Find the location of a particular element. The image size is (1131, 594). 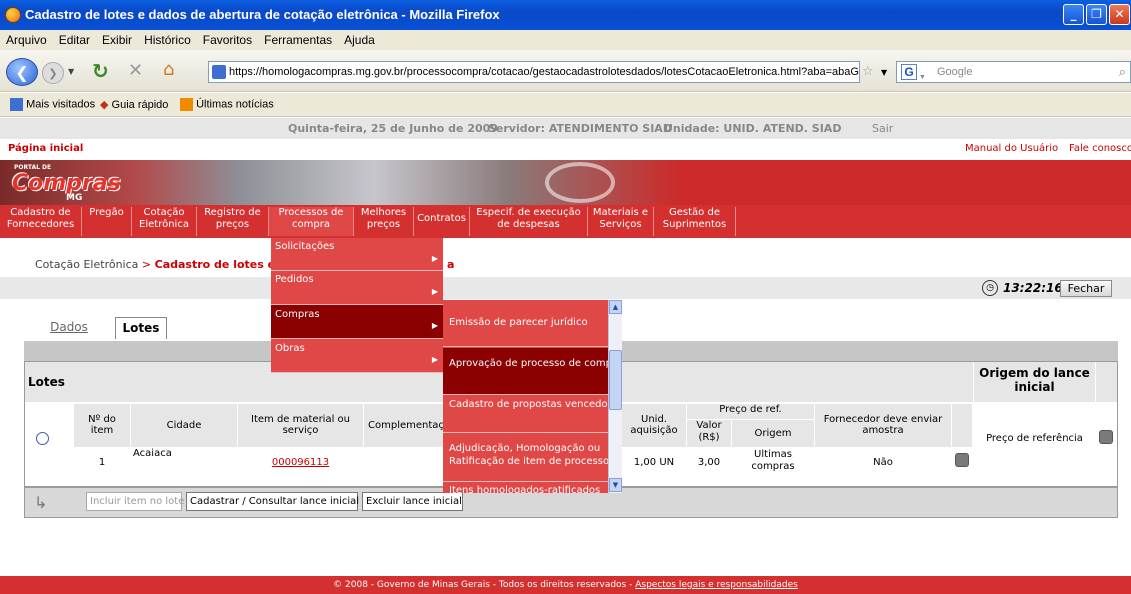

origem-document-icon is located at coordinates (1106, 437).